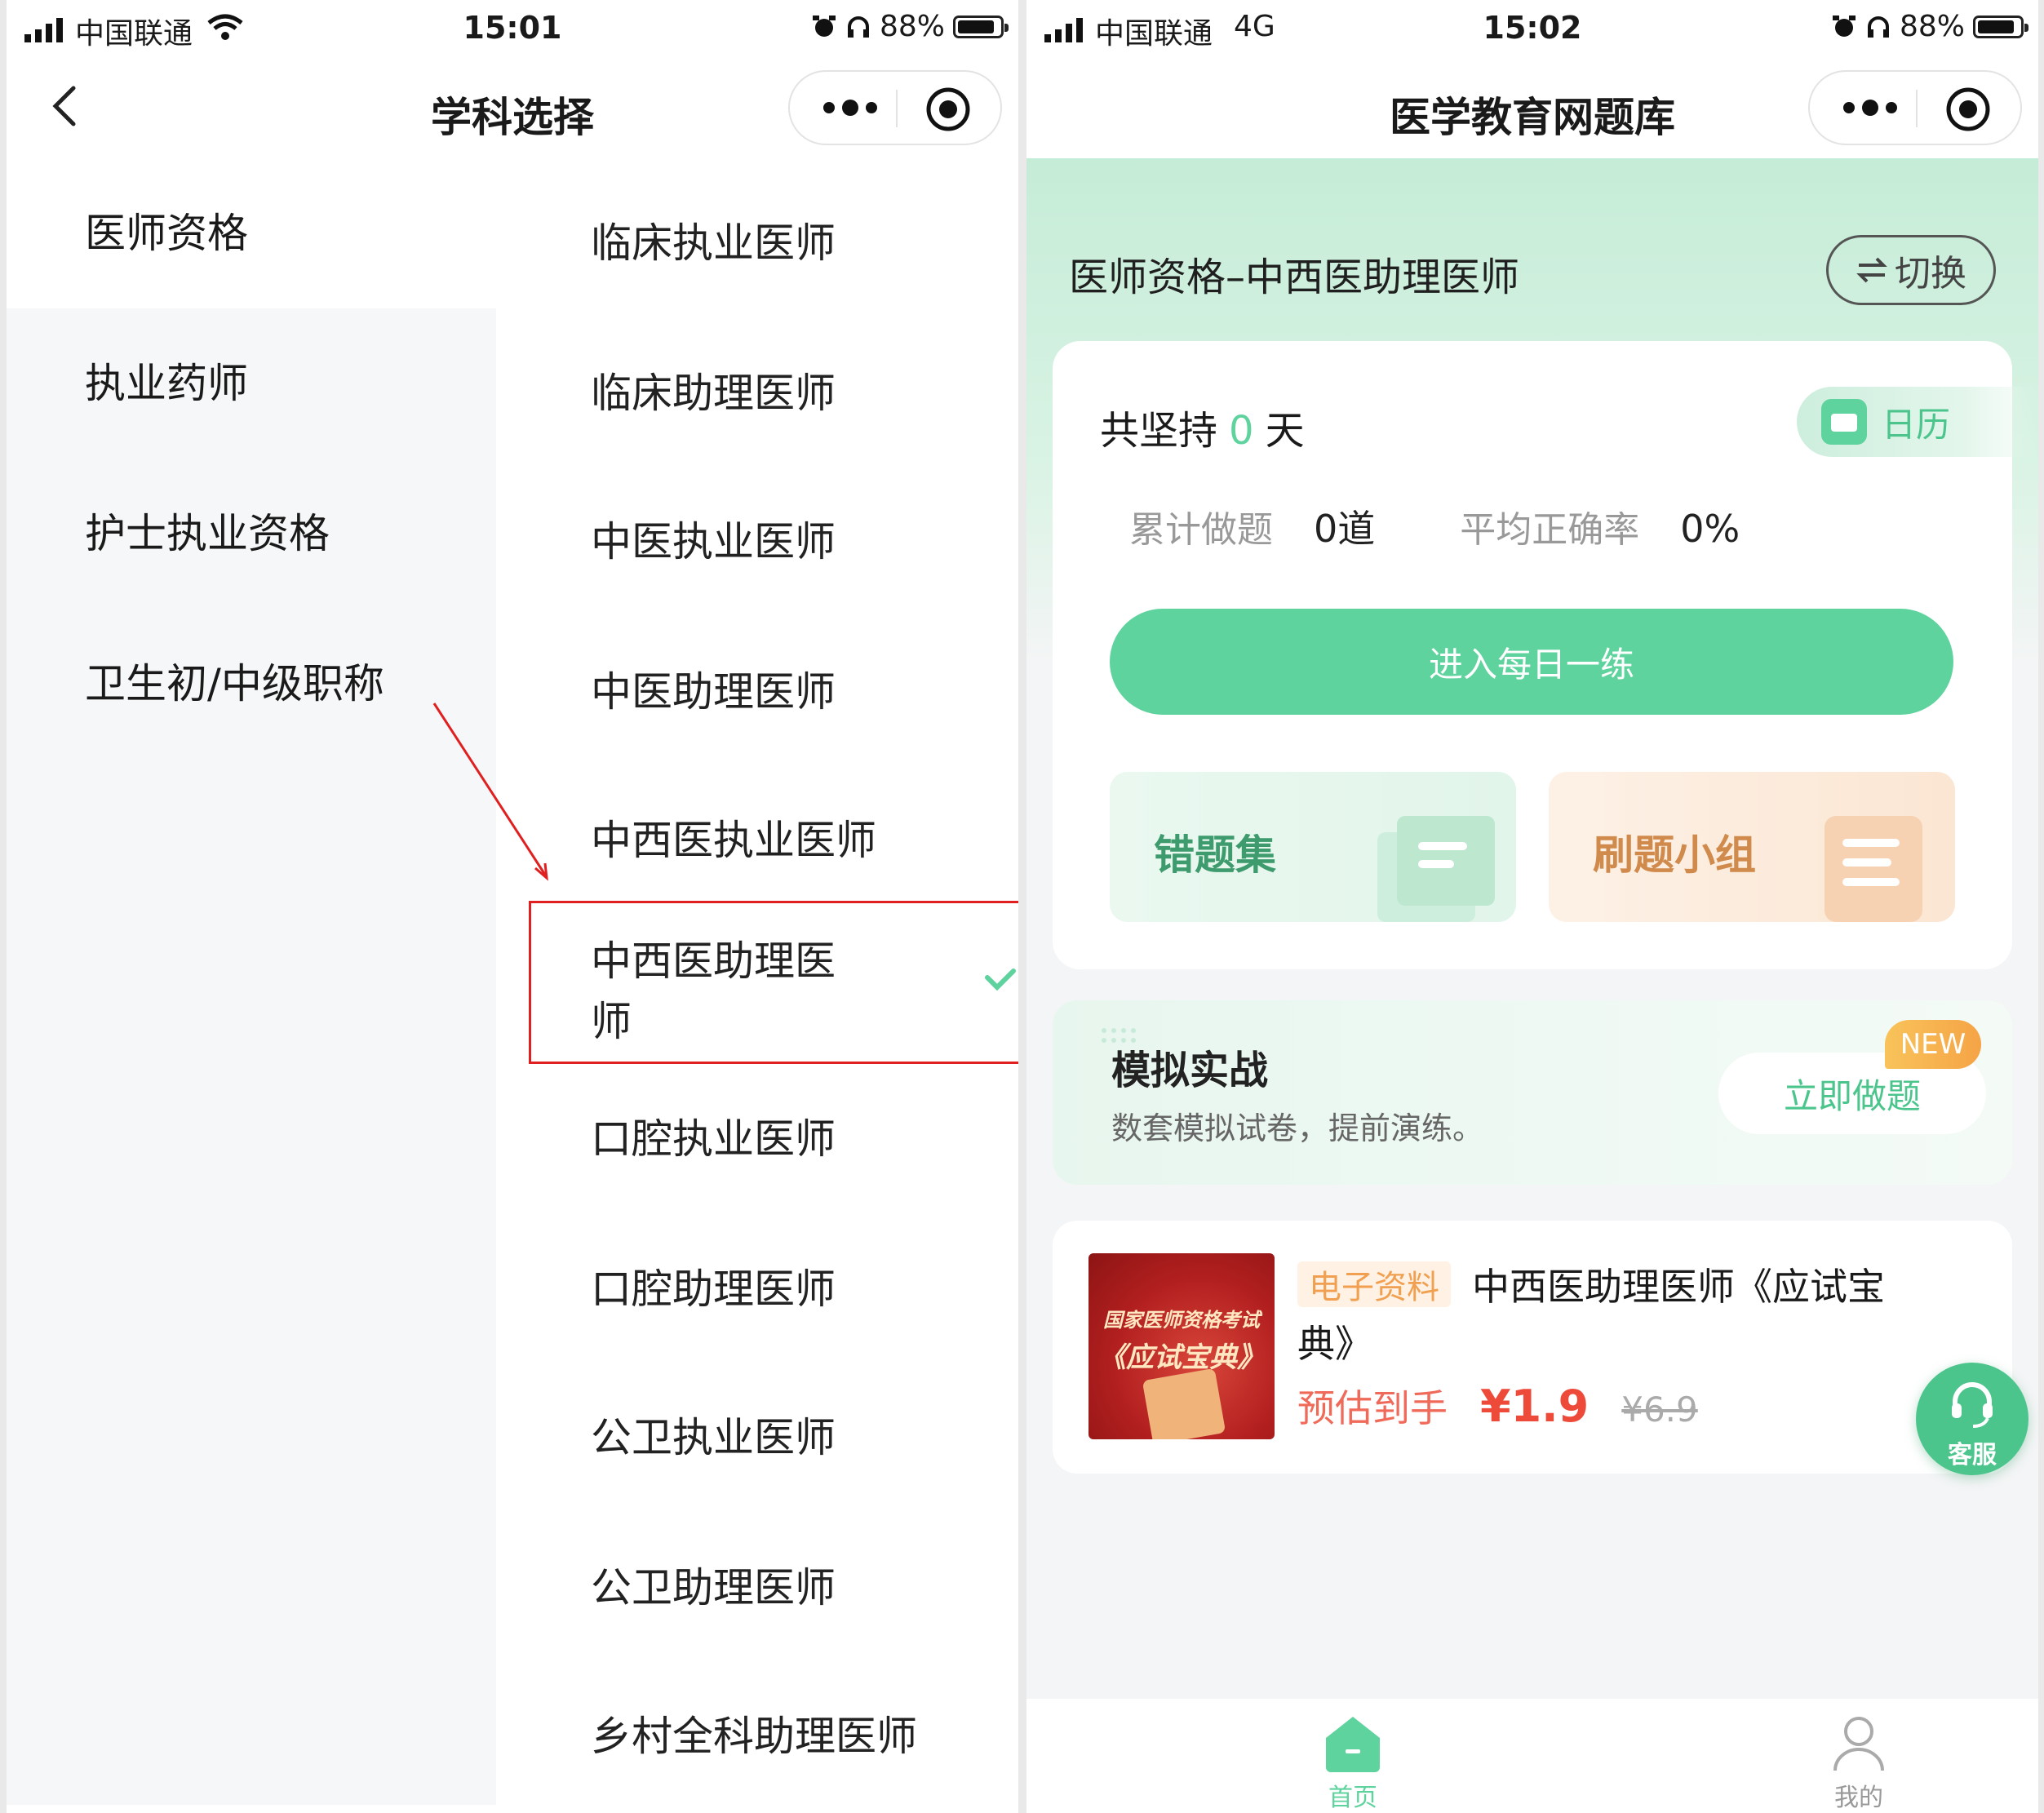  I want to click on calendar-button: 日历, so click(1917, 422).